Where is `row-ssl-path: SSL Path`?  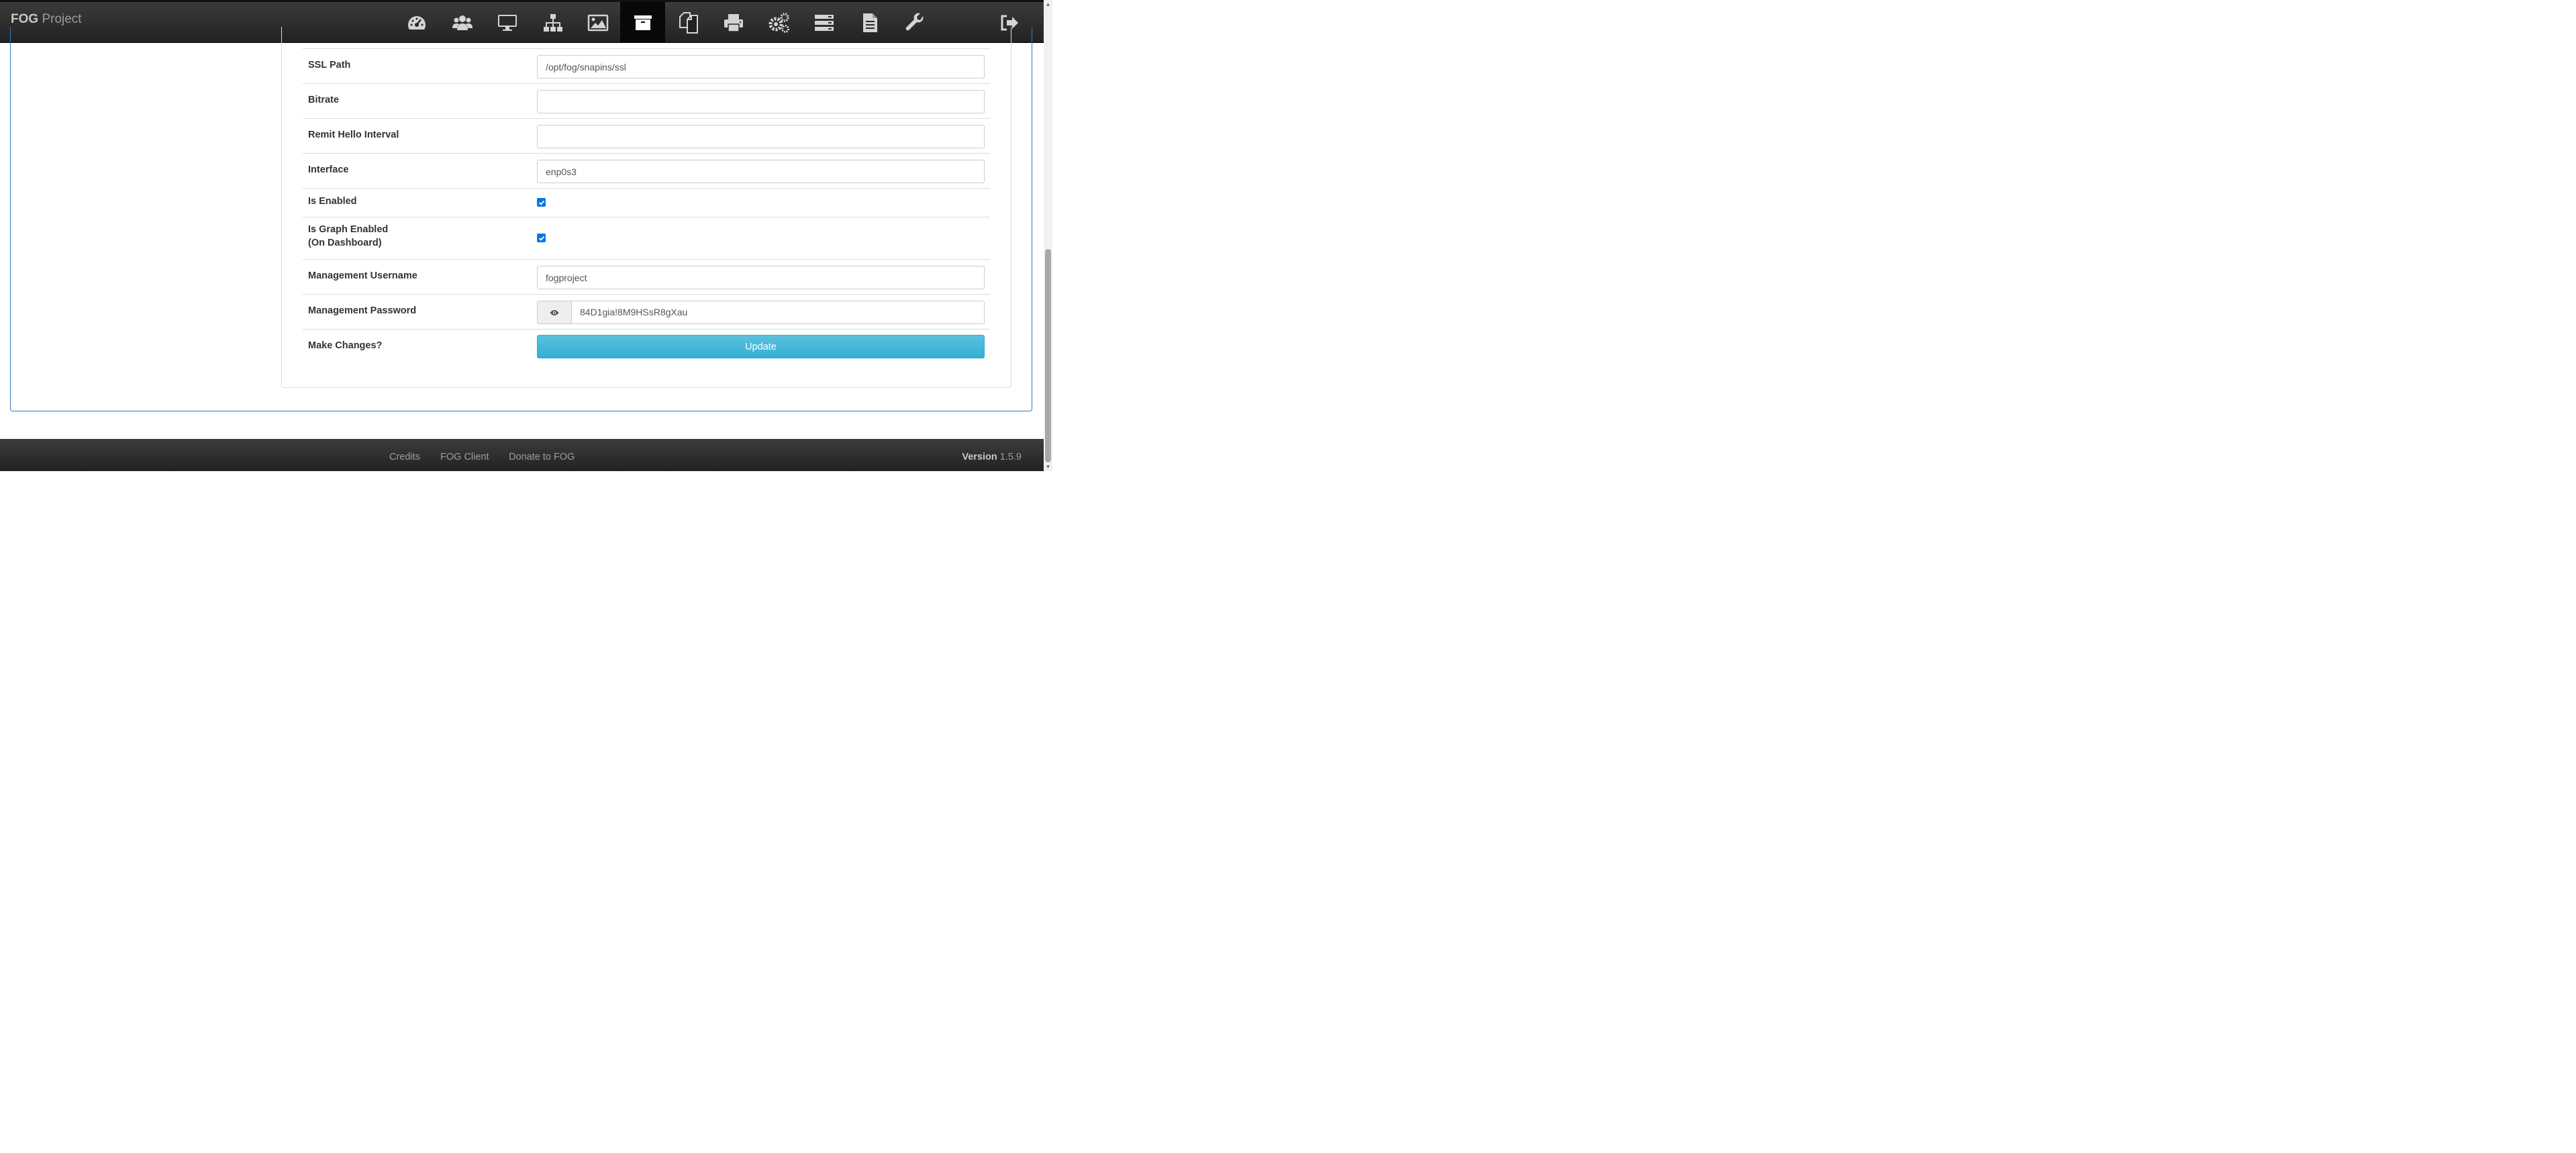
row-ssl-path: SSL Path is located at coordinates (646, 65).